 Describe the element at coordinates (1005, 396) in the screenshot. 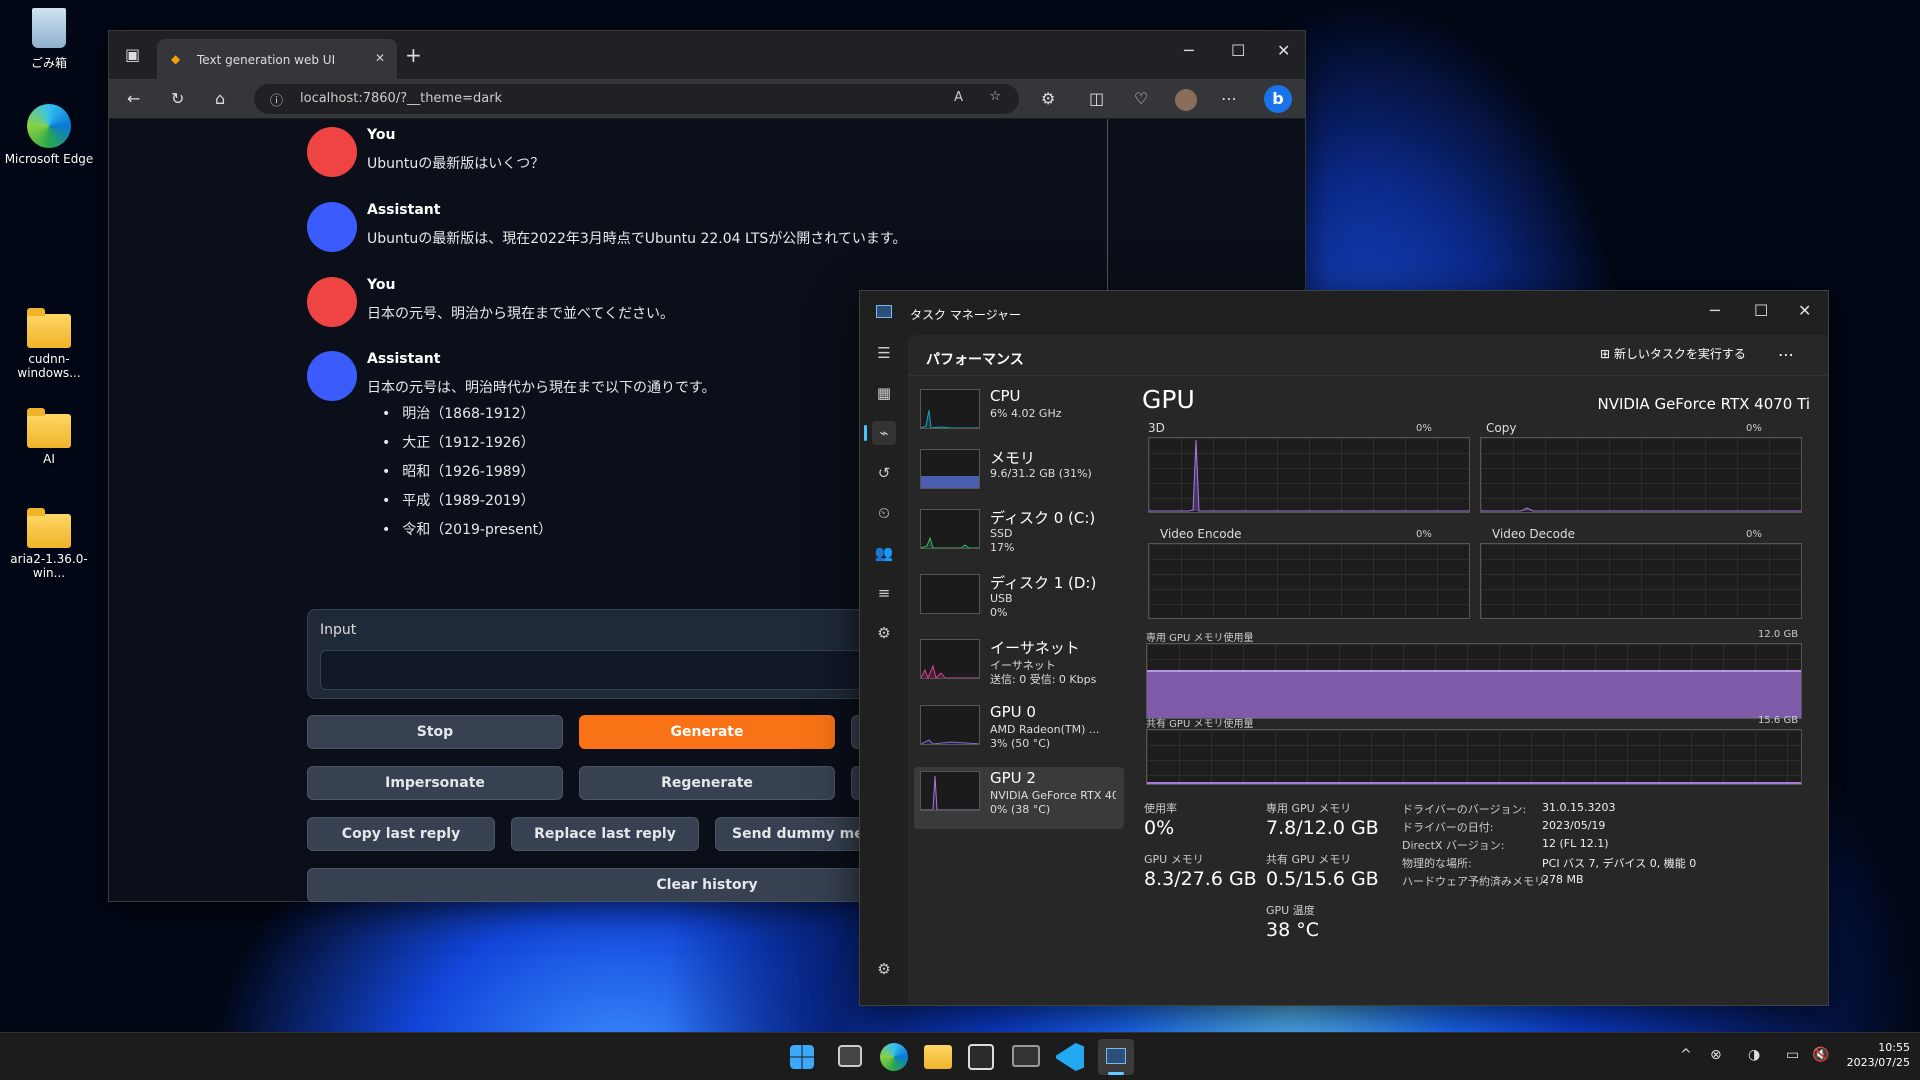

I see `resource-name: CPU` at that location.